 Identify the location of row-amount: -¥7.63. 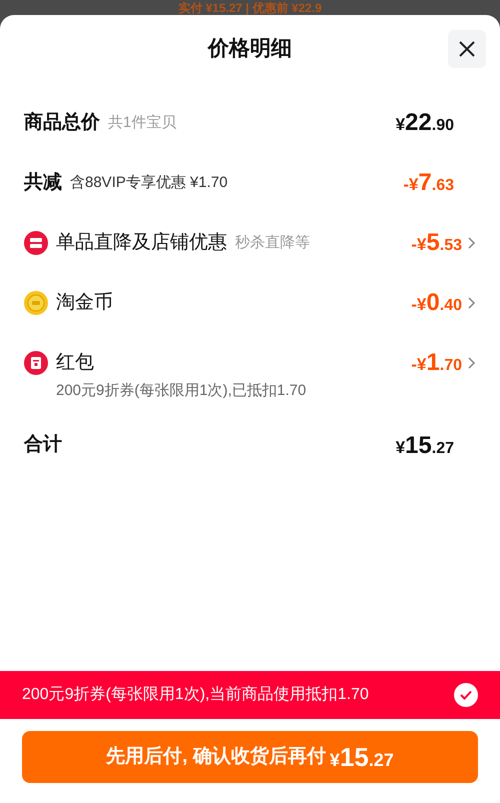
(428, 183).